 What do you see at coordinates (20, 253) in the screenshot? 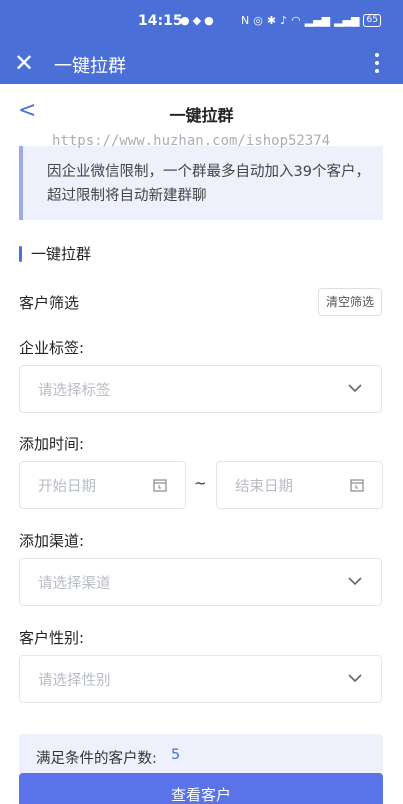
I see `section-accent-bar` at bounding box center [20, 253].